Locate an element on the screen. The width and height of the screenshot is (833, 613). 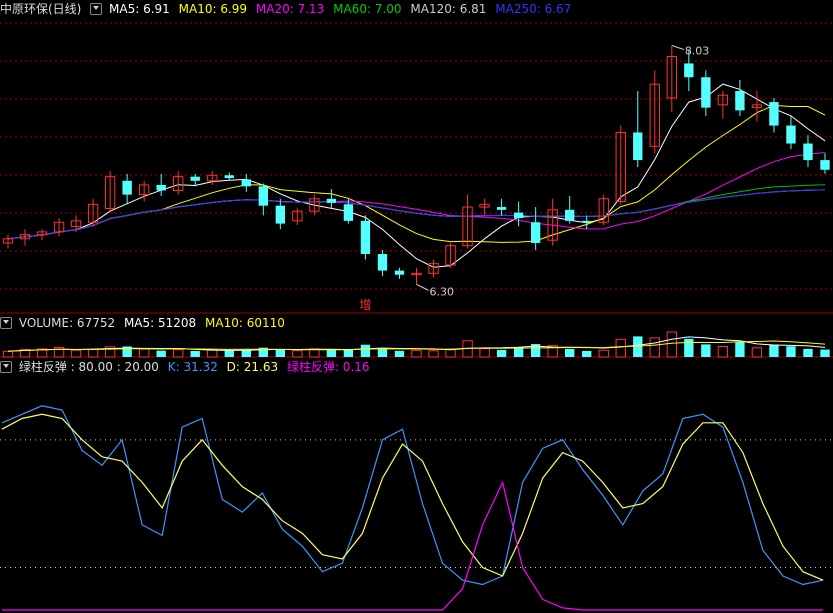
event-marker: 增 is located at coordinates (365, 305).